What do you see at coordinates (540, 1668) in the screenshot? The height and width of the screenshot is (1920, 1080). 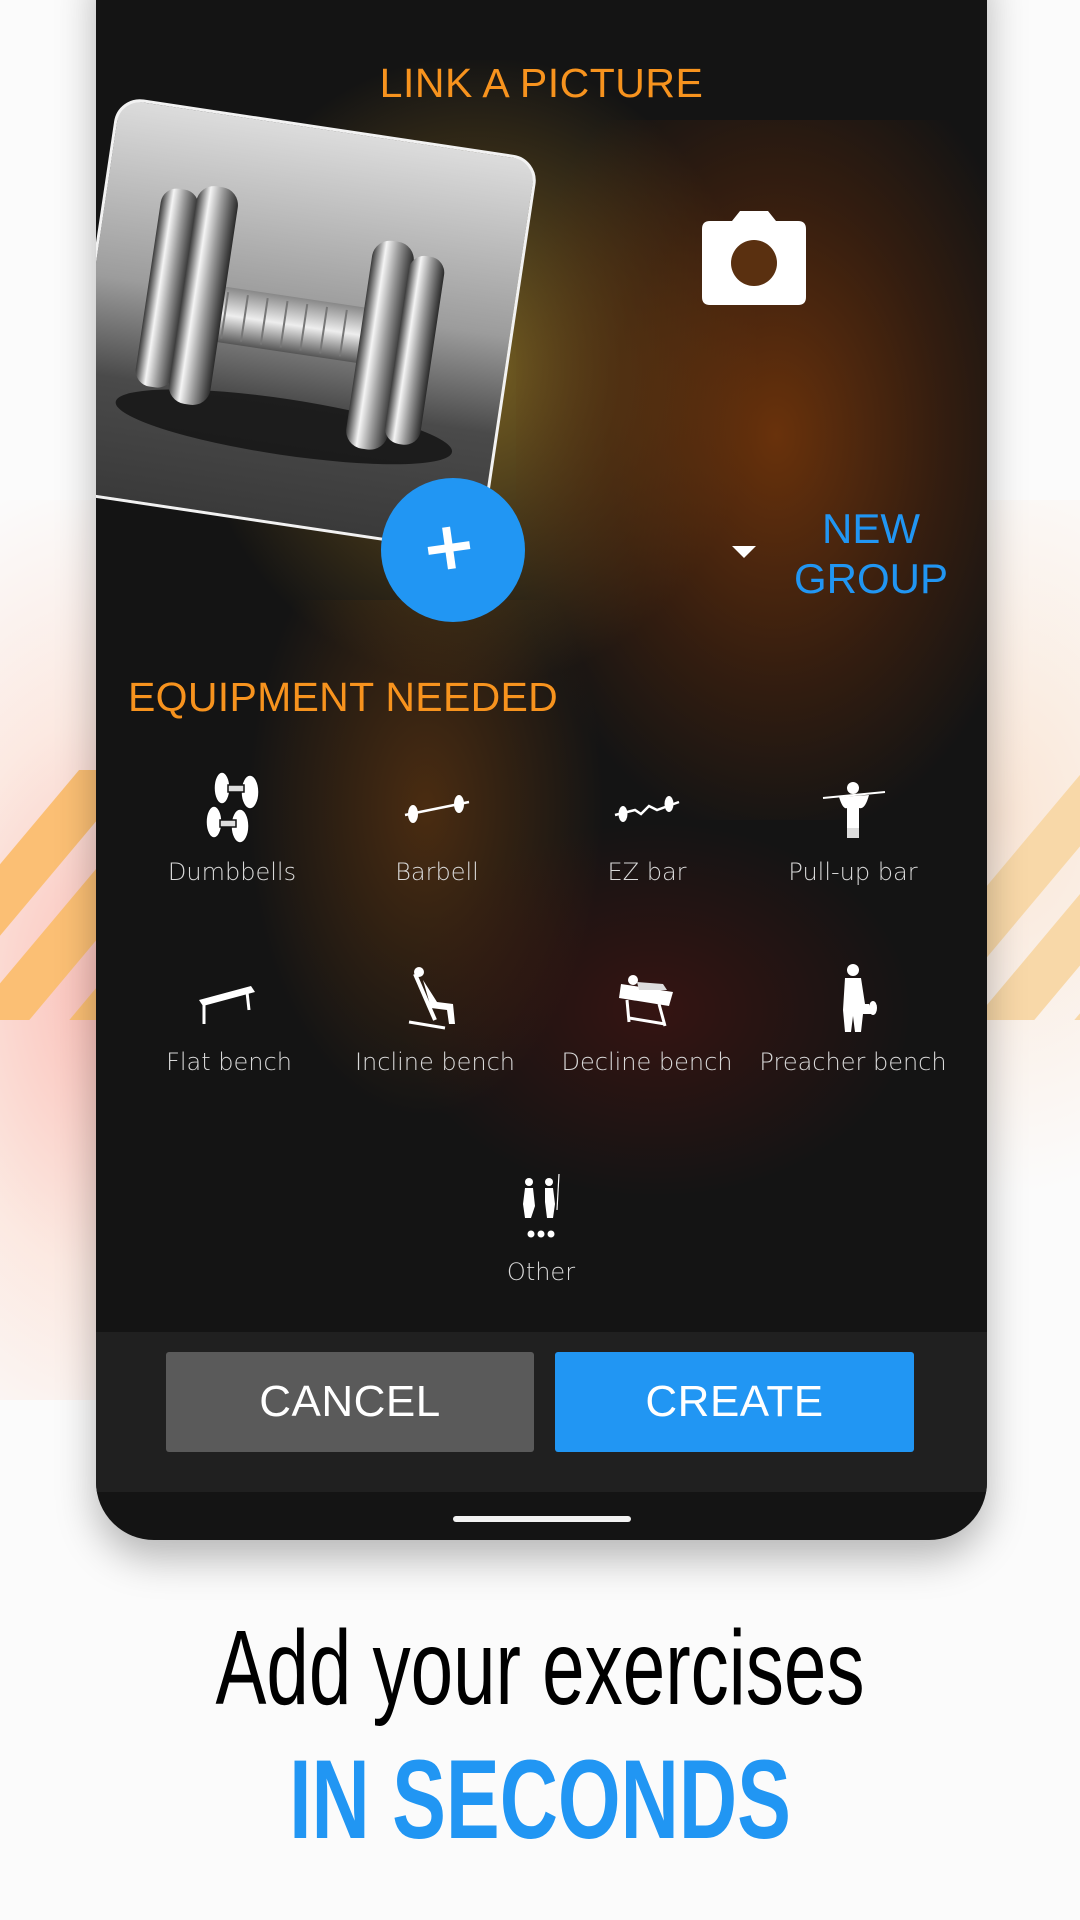 I see `promo-headline: Add your exercises` at bounding box center [540, 1668].